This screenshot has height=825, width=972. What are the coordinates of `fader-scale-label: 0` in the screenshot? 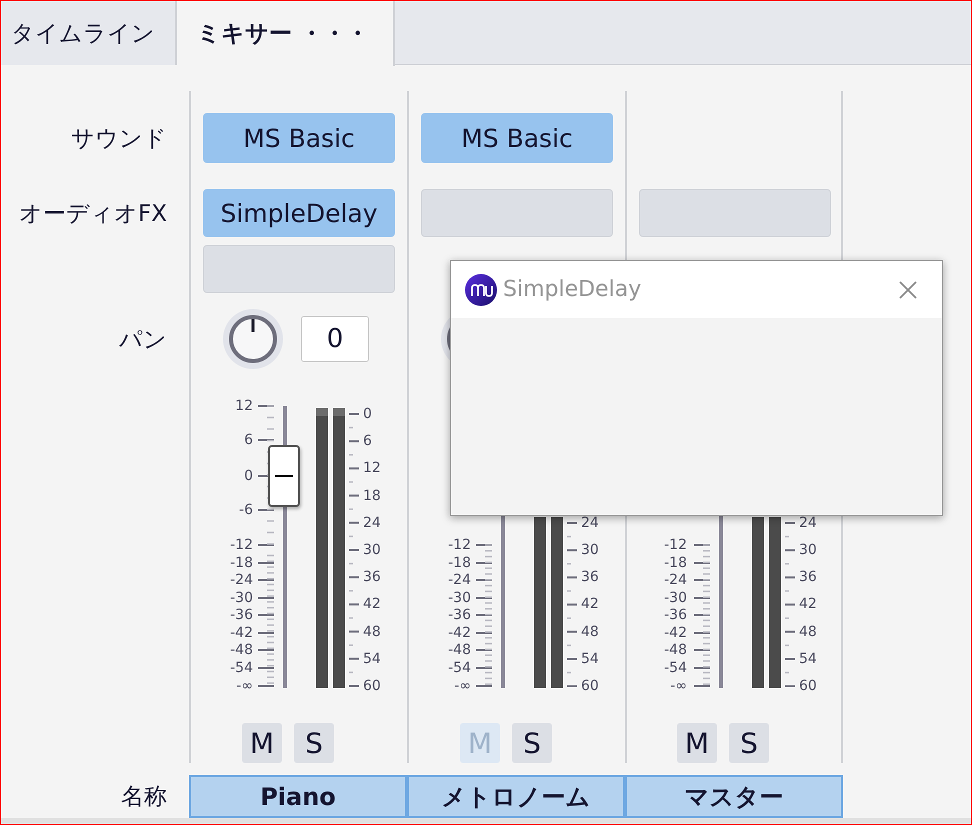 It's located at (248, 476).